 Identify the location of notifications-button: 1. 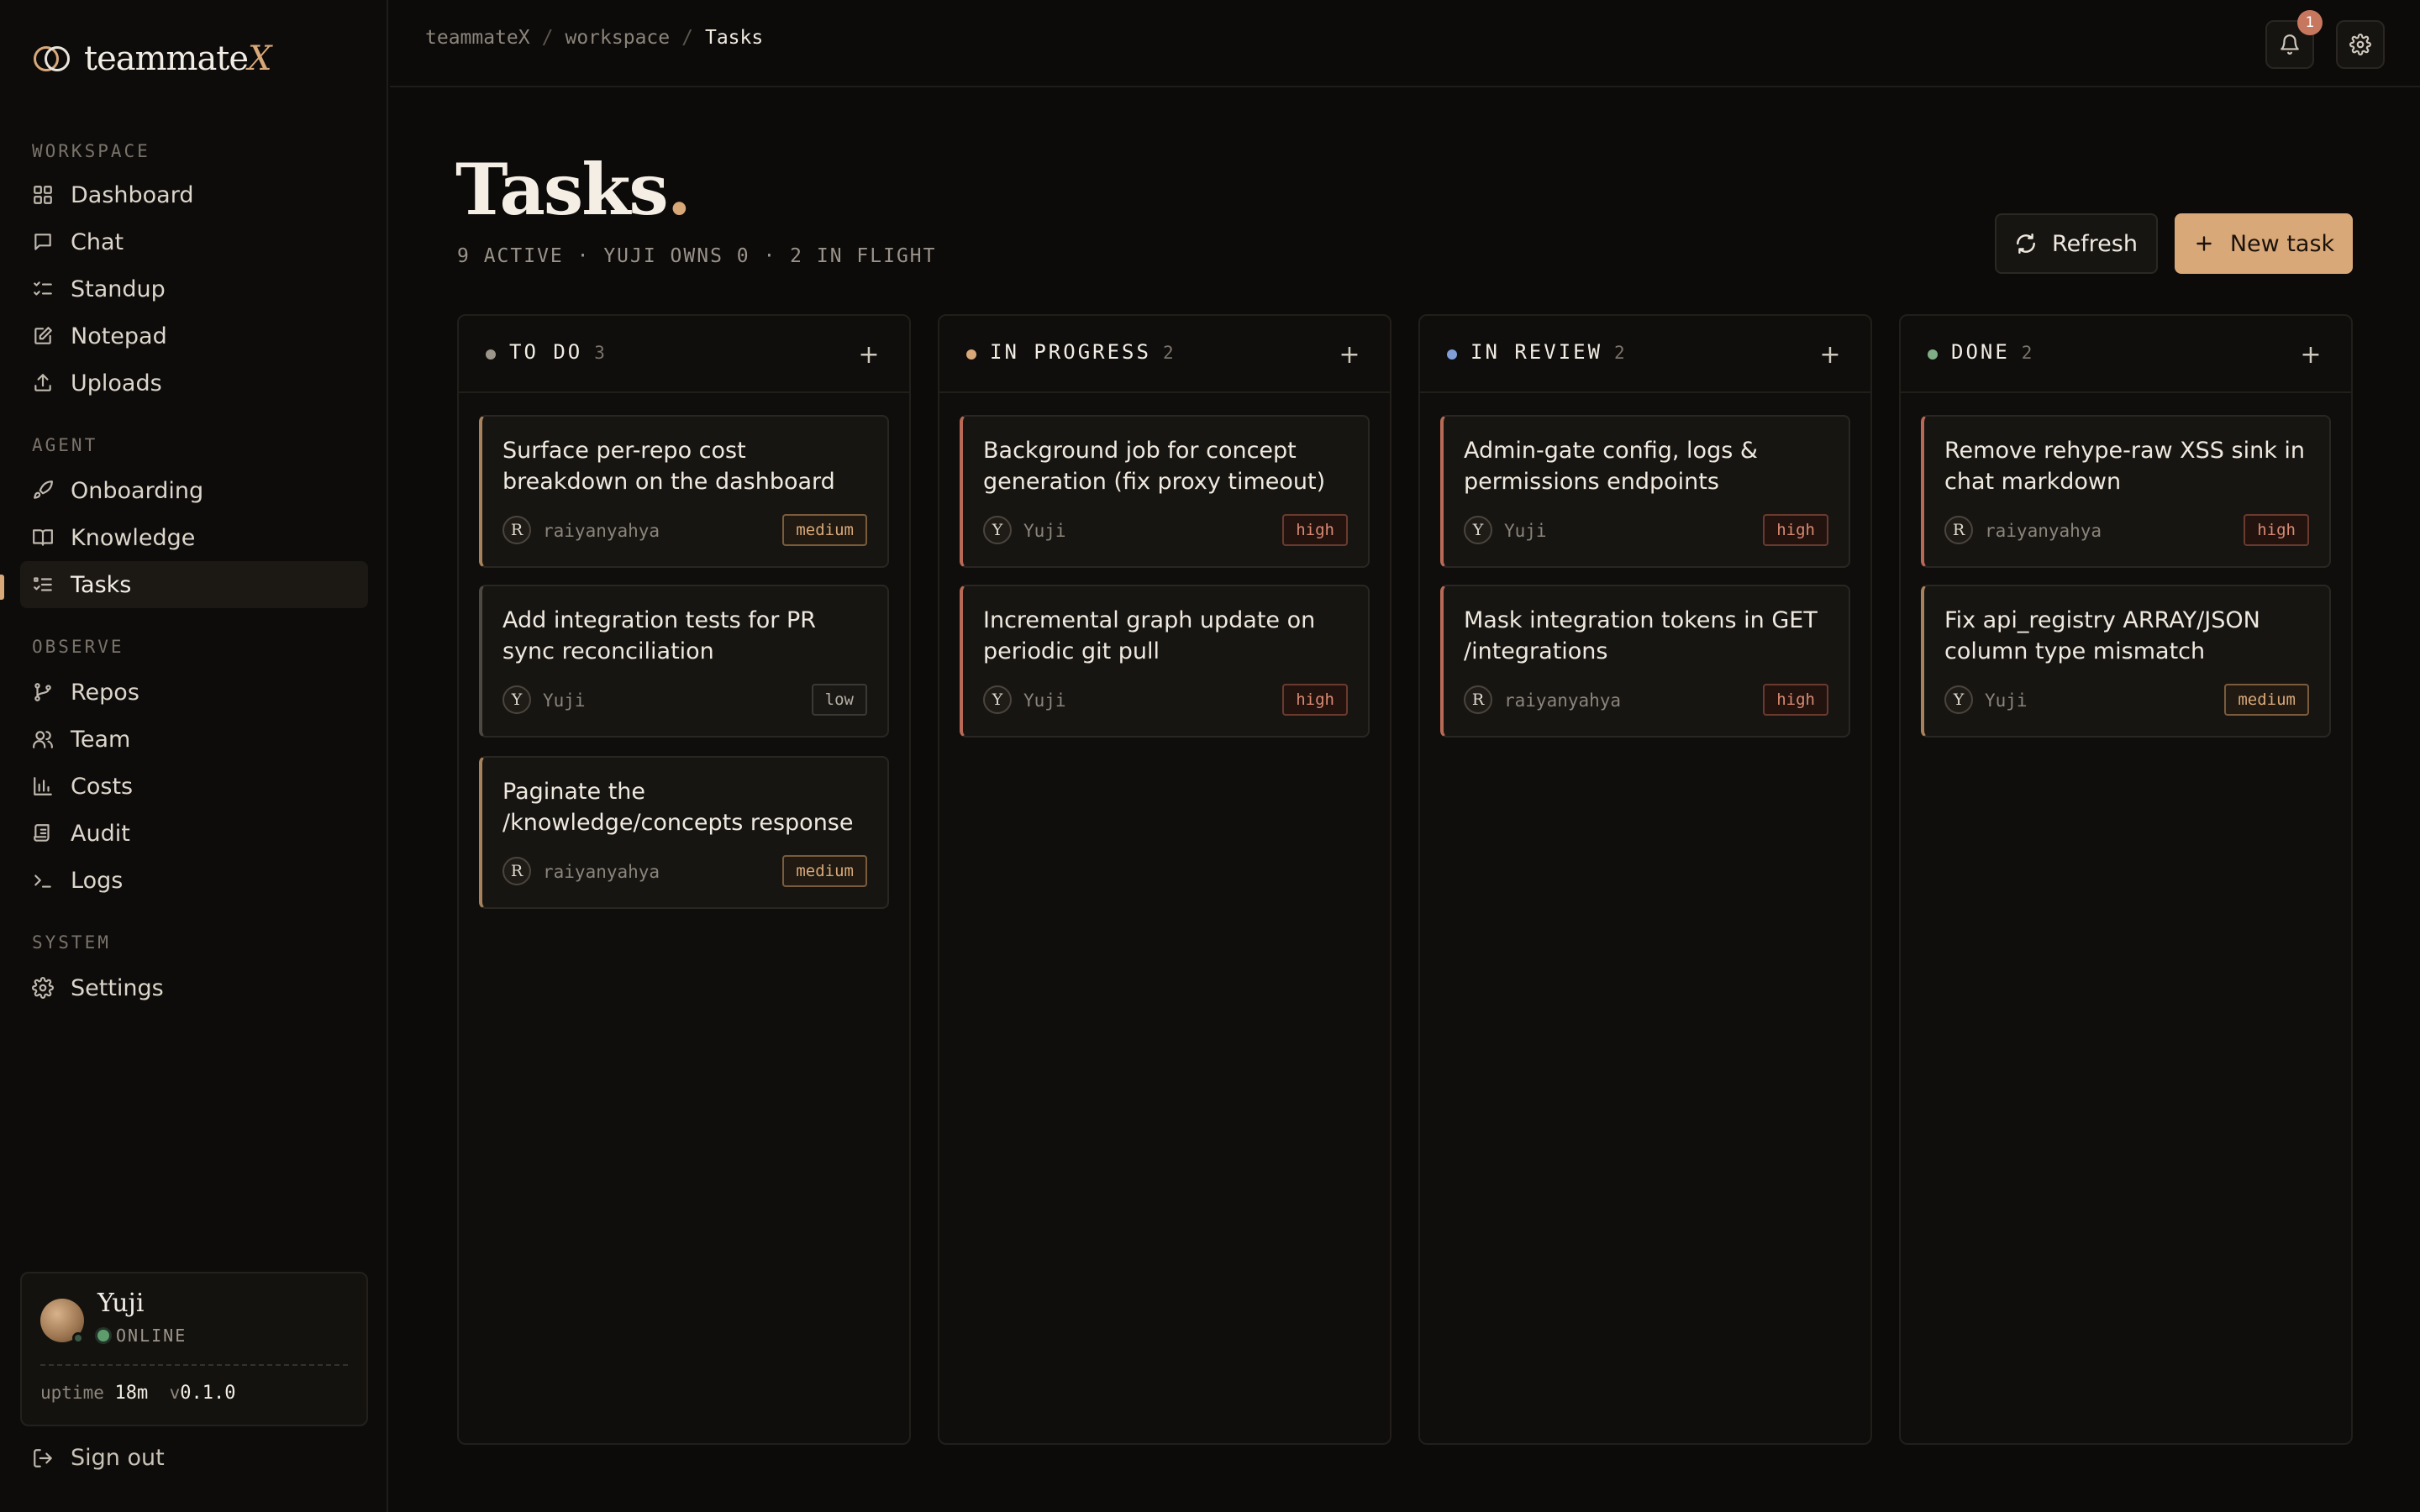
(2294, 39).